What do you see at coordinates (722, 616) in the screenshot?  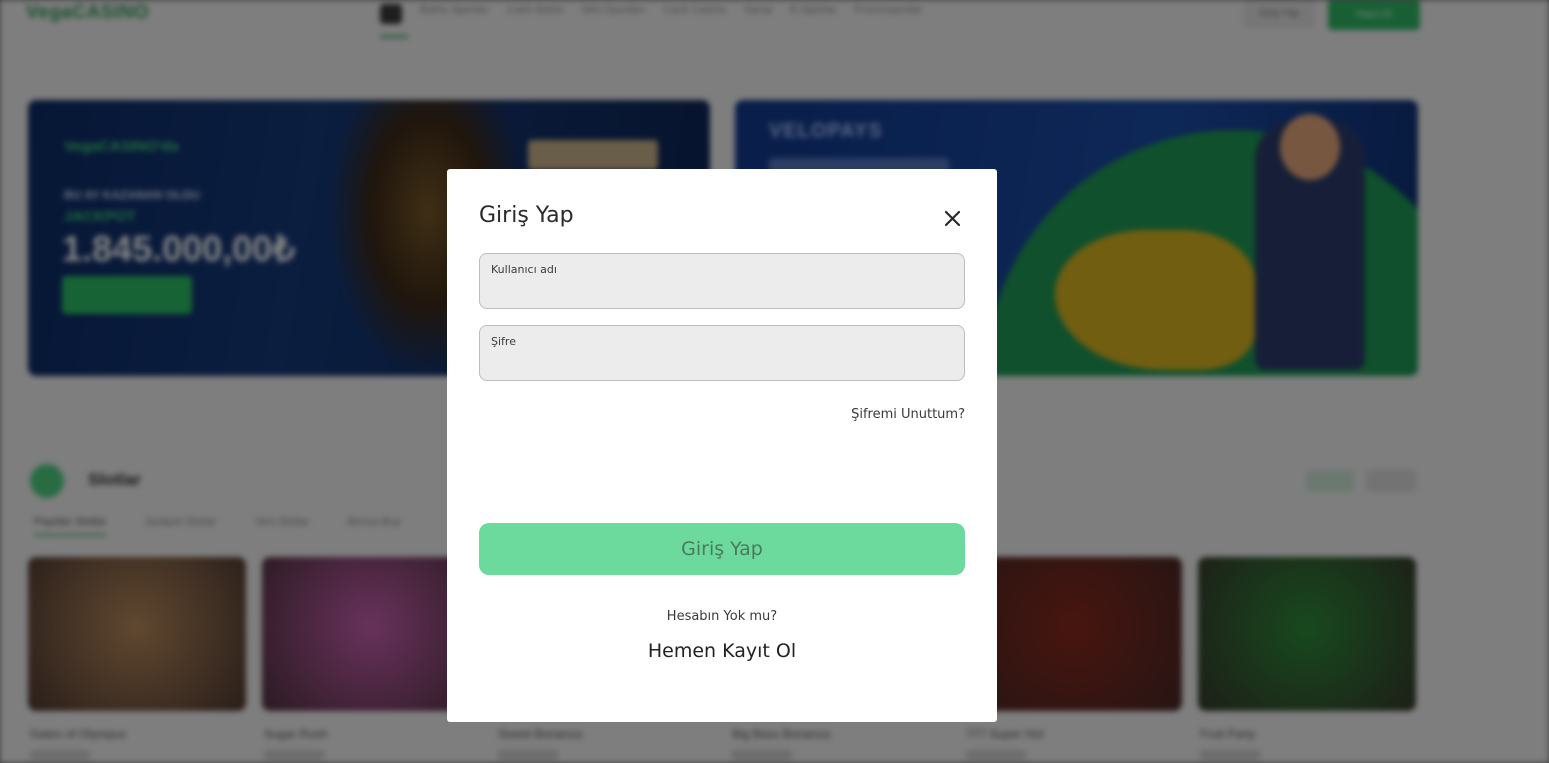 I see `no-account-text: Hesabın Yok mu?` at bounding box center [722, 616].